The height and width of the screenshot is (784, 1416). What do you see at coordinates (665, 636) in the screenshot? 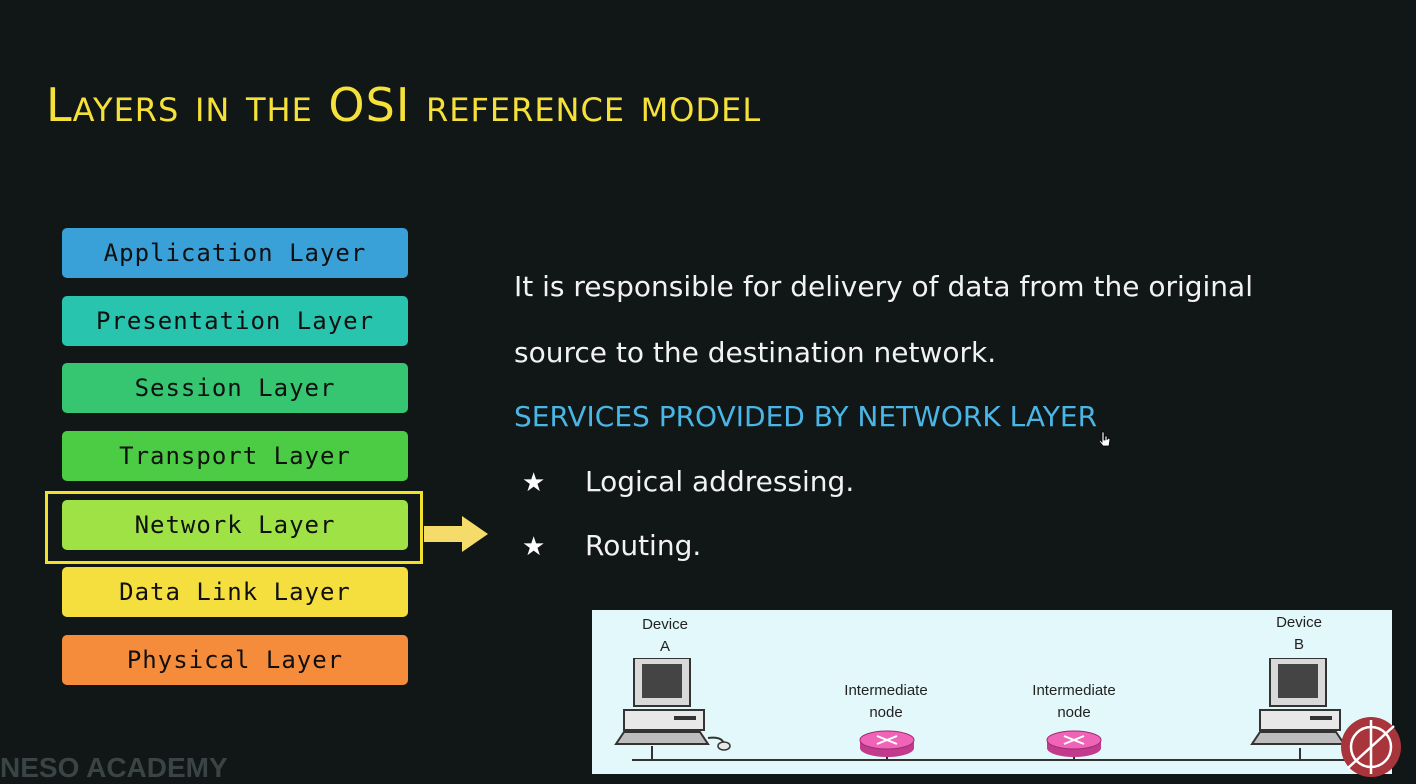
I see `device-a-label: Device A` at bounding box center [665, 636].